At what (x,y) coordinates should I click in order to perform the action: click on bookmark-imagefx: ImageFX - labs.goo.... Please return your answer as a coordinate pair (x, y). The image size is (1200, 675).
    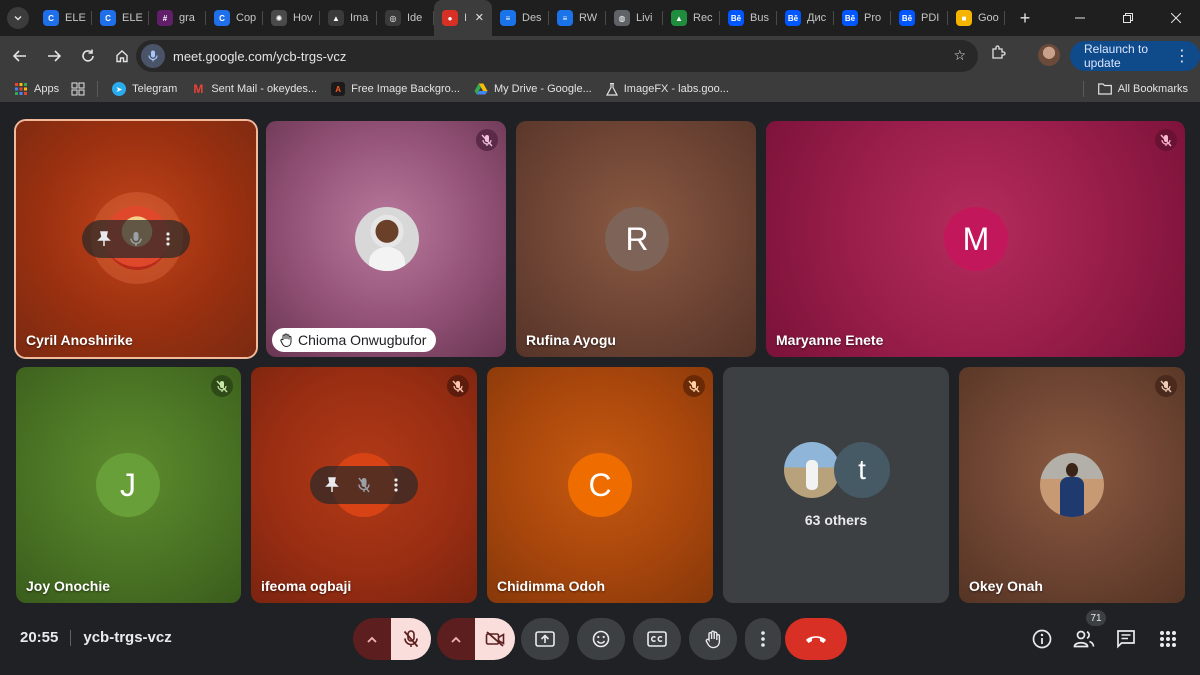
    Looking at the image, I should click on (667, 89).